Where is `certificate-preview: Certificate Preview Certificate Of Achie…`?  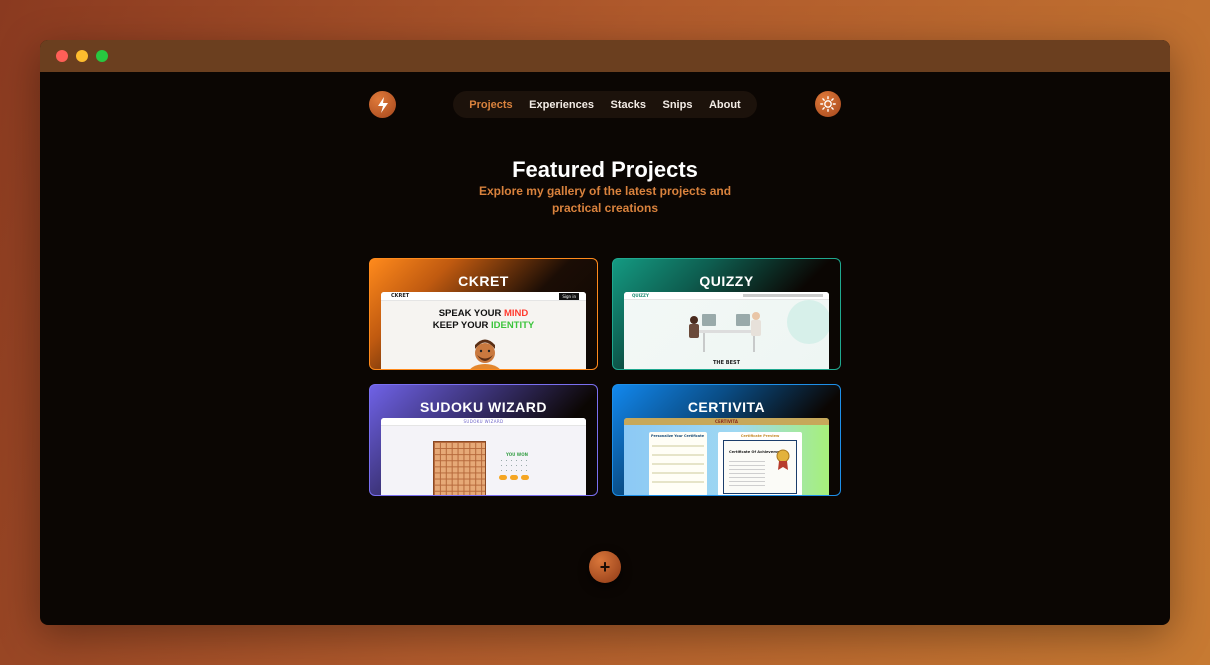
certificate-preview: Certificate Preview Certificate Of Achie… is located at coordinates (760, 463).